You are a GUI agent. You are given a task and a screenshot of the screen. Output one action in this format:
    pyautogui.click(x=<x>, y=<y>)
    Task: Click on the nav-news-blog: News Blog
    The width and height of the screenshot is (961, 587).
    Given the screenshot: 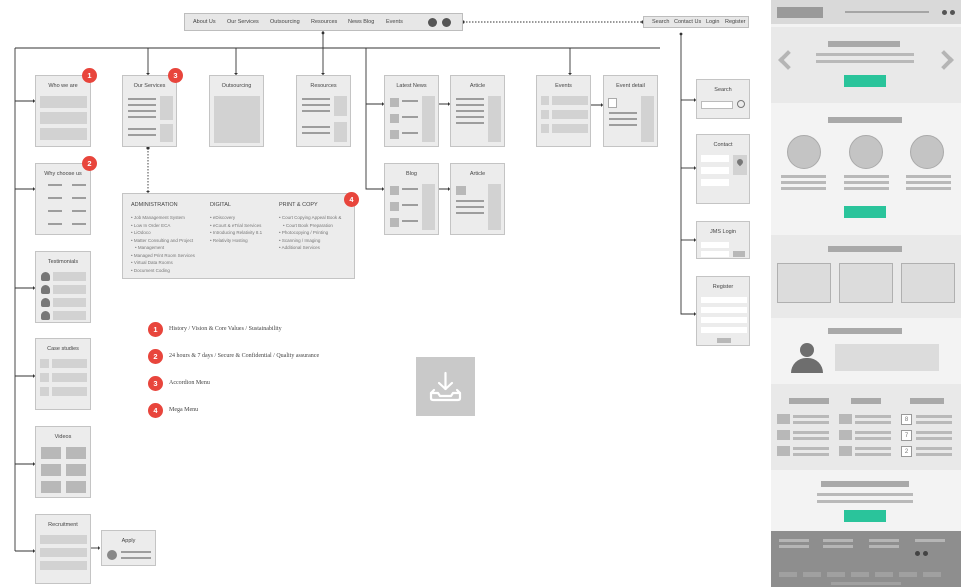 What is the action you would take?
    pyautogui.click(x=361, y=22)
    